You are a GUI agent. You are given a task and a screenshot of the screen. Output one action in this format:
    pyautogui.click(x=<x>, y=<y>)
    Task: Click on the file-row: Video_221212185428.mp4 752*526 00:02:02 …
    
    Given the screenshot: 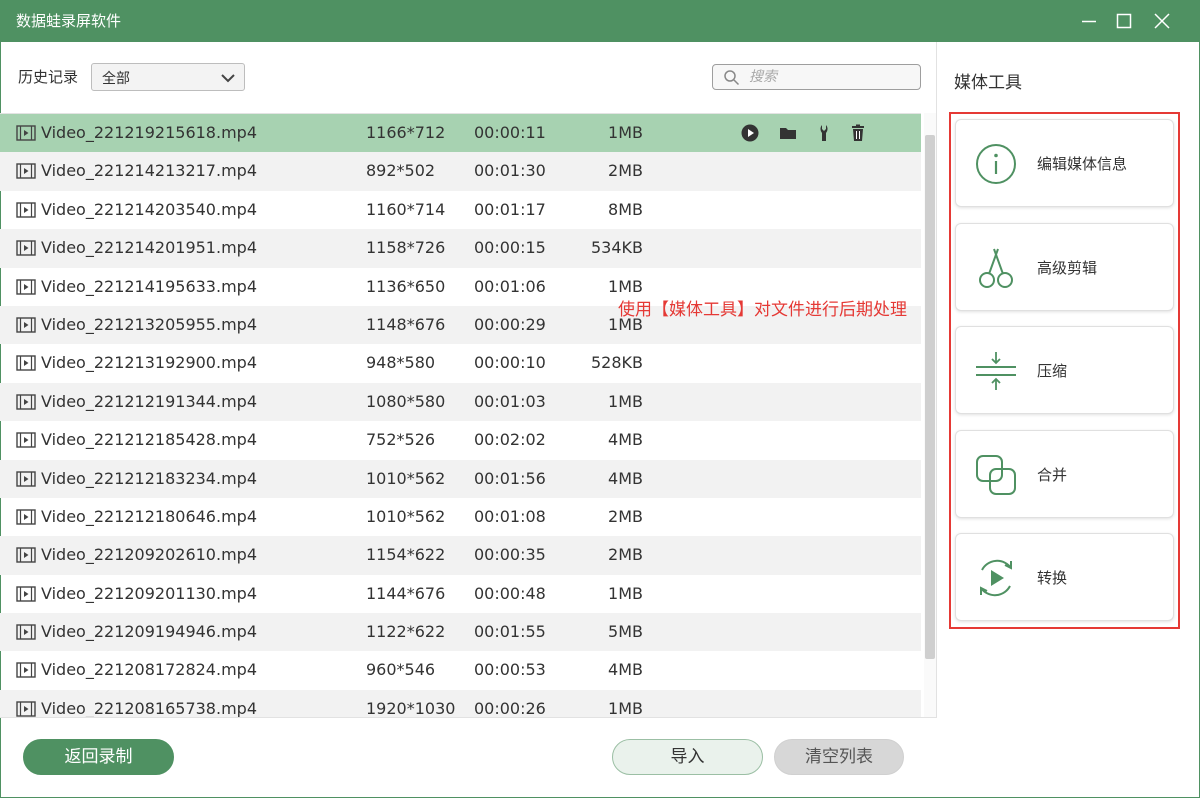 What is the action you would take?
    pyautogui.click(x=460, y=440)
    